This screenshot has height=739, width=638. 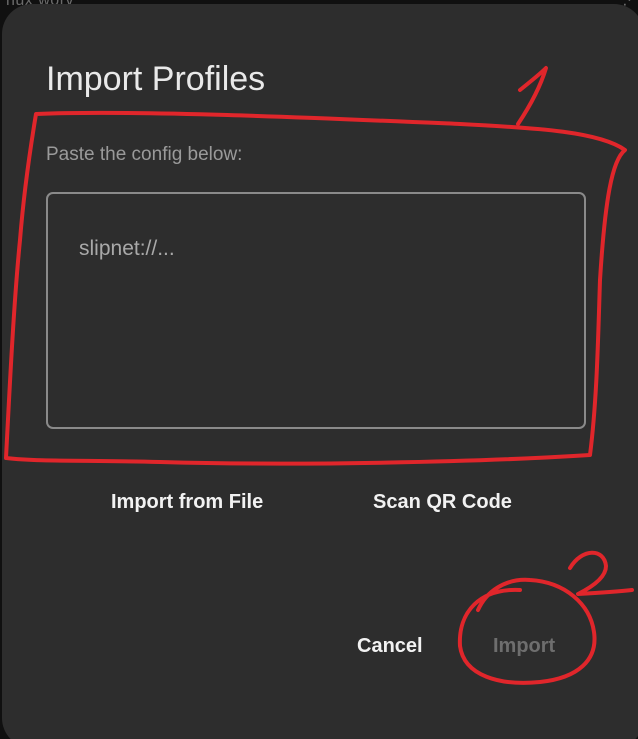 I want to click on import-button: Import, so click(x=524, y=646).